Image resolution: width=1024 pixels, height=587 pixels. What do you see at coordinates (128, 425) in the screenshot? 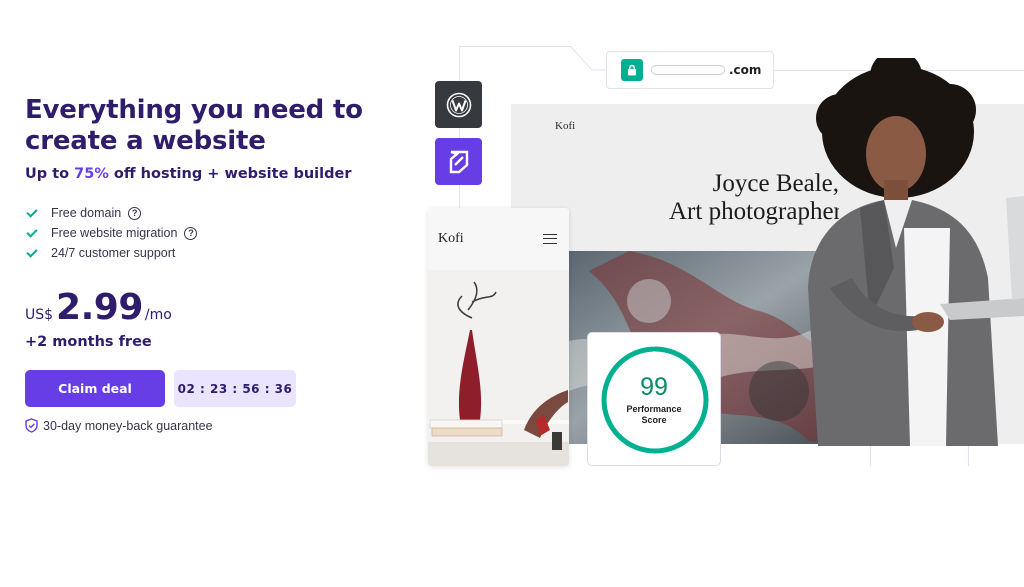
I see `guarantee-text: 30-day money-back guarantee` at bounding box center [128, 425].